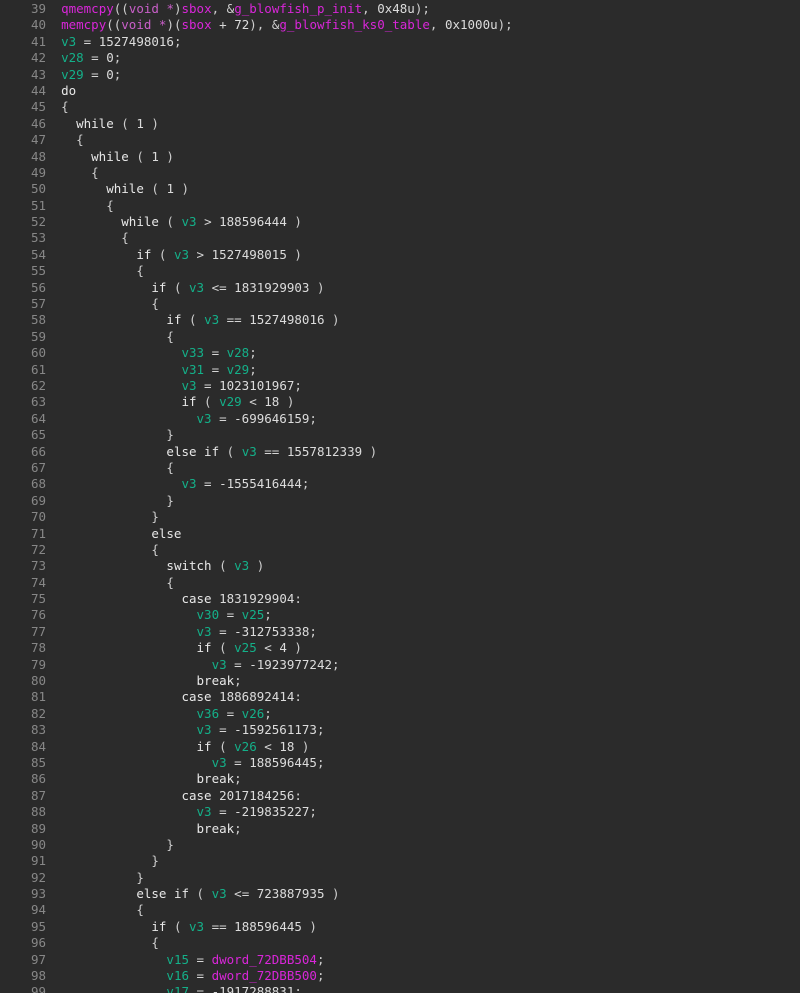 This screenshot has height=993, width=800. I want to click on code-text: }, so click(110, 500).